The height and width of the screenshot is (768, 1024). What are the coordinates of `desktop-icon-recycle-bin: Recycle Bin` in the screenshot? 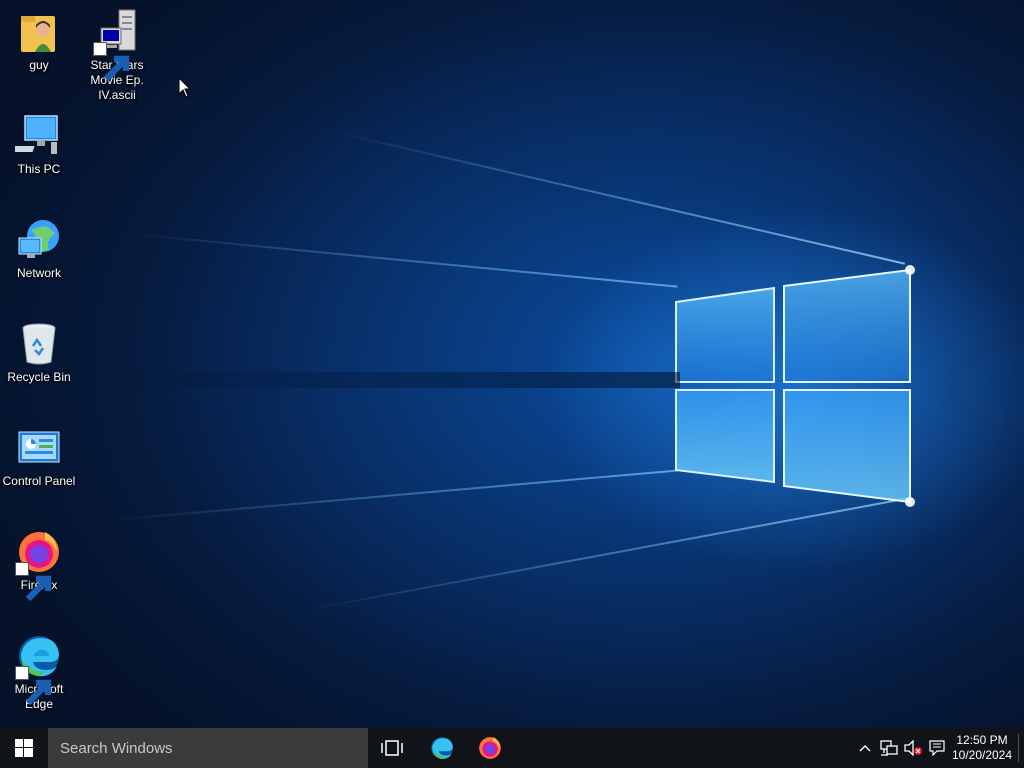 It's located at (39, 352).